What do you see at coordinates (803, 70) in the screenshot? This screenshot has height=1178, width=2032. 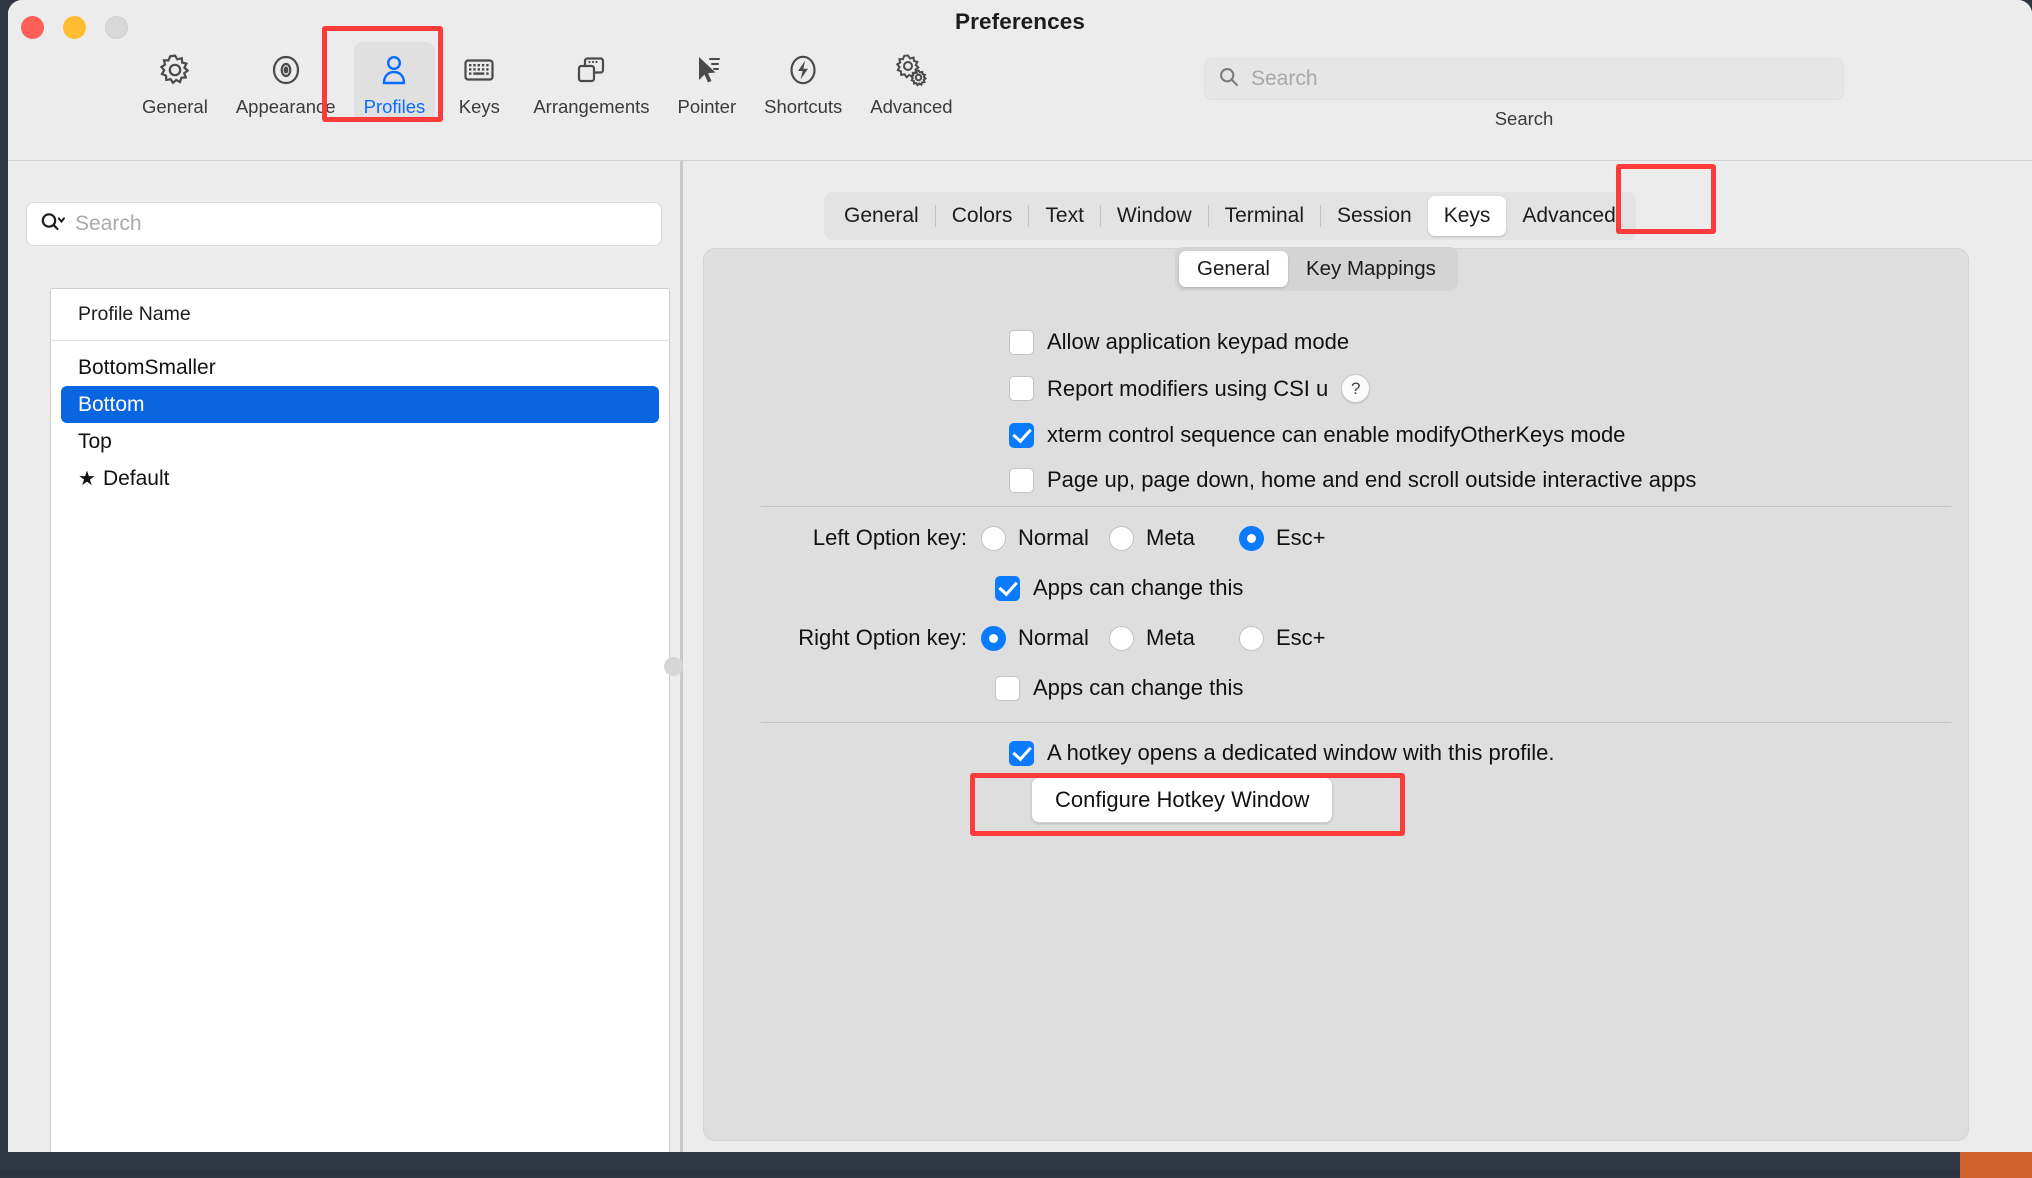 I see `bolt-icon` at bounding box center [803, 70].